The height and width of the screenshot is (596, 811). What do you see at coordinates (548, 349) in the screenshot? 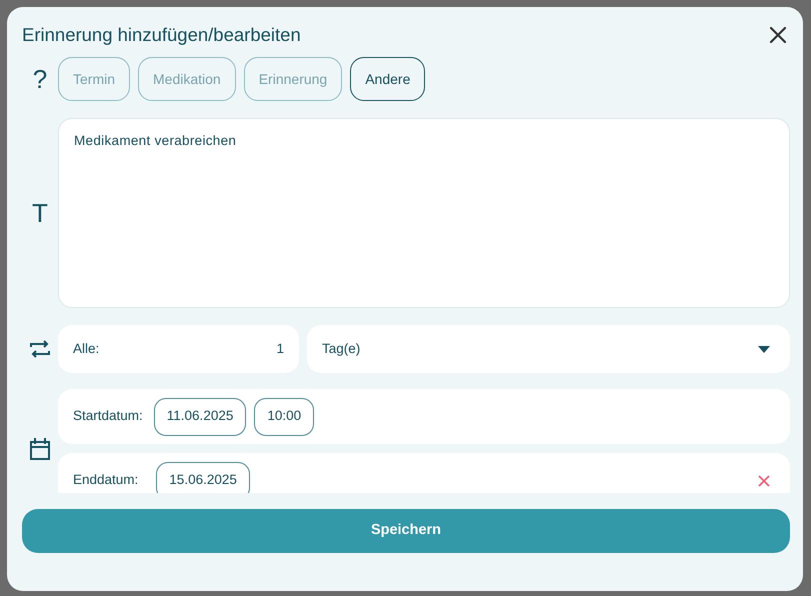
I see `unit-dropdown: Tag(e)` at bounding box center [548, 349].